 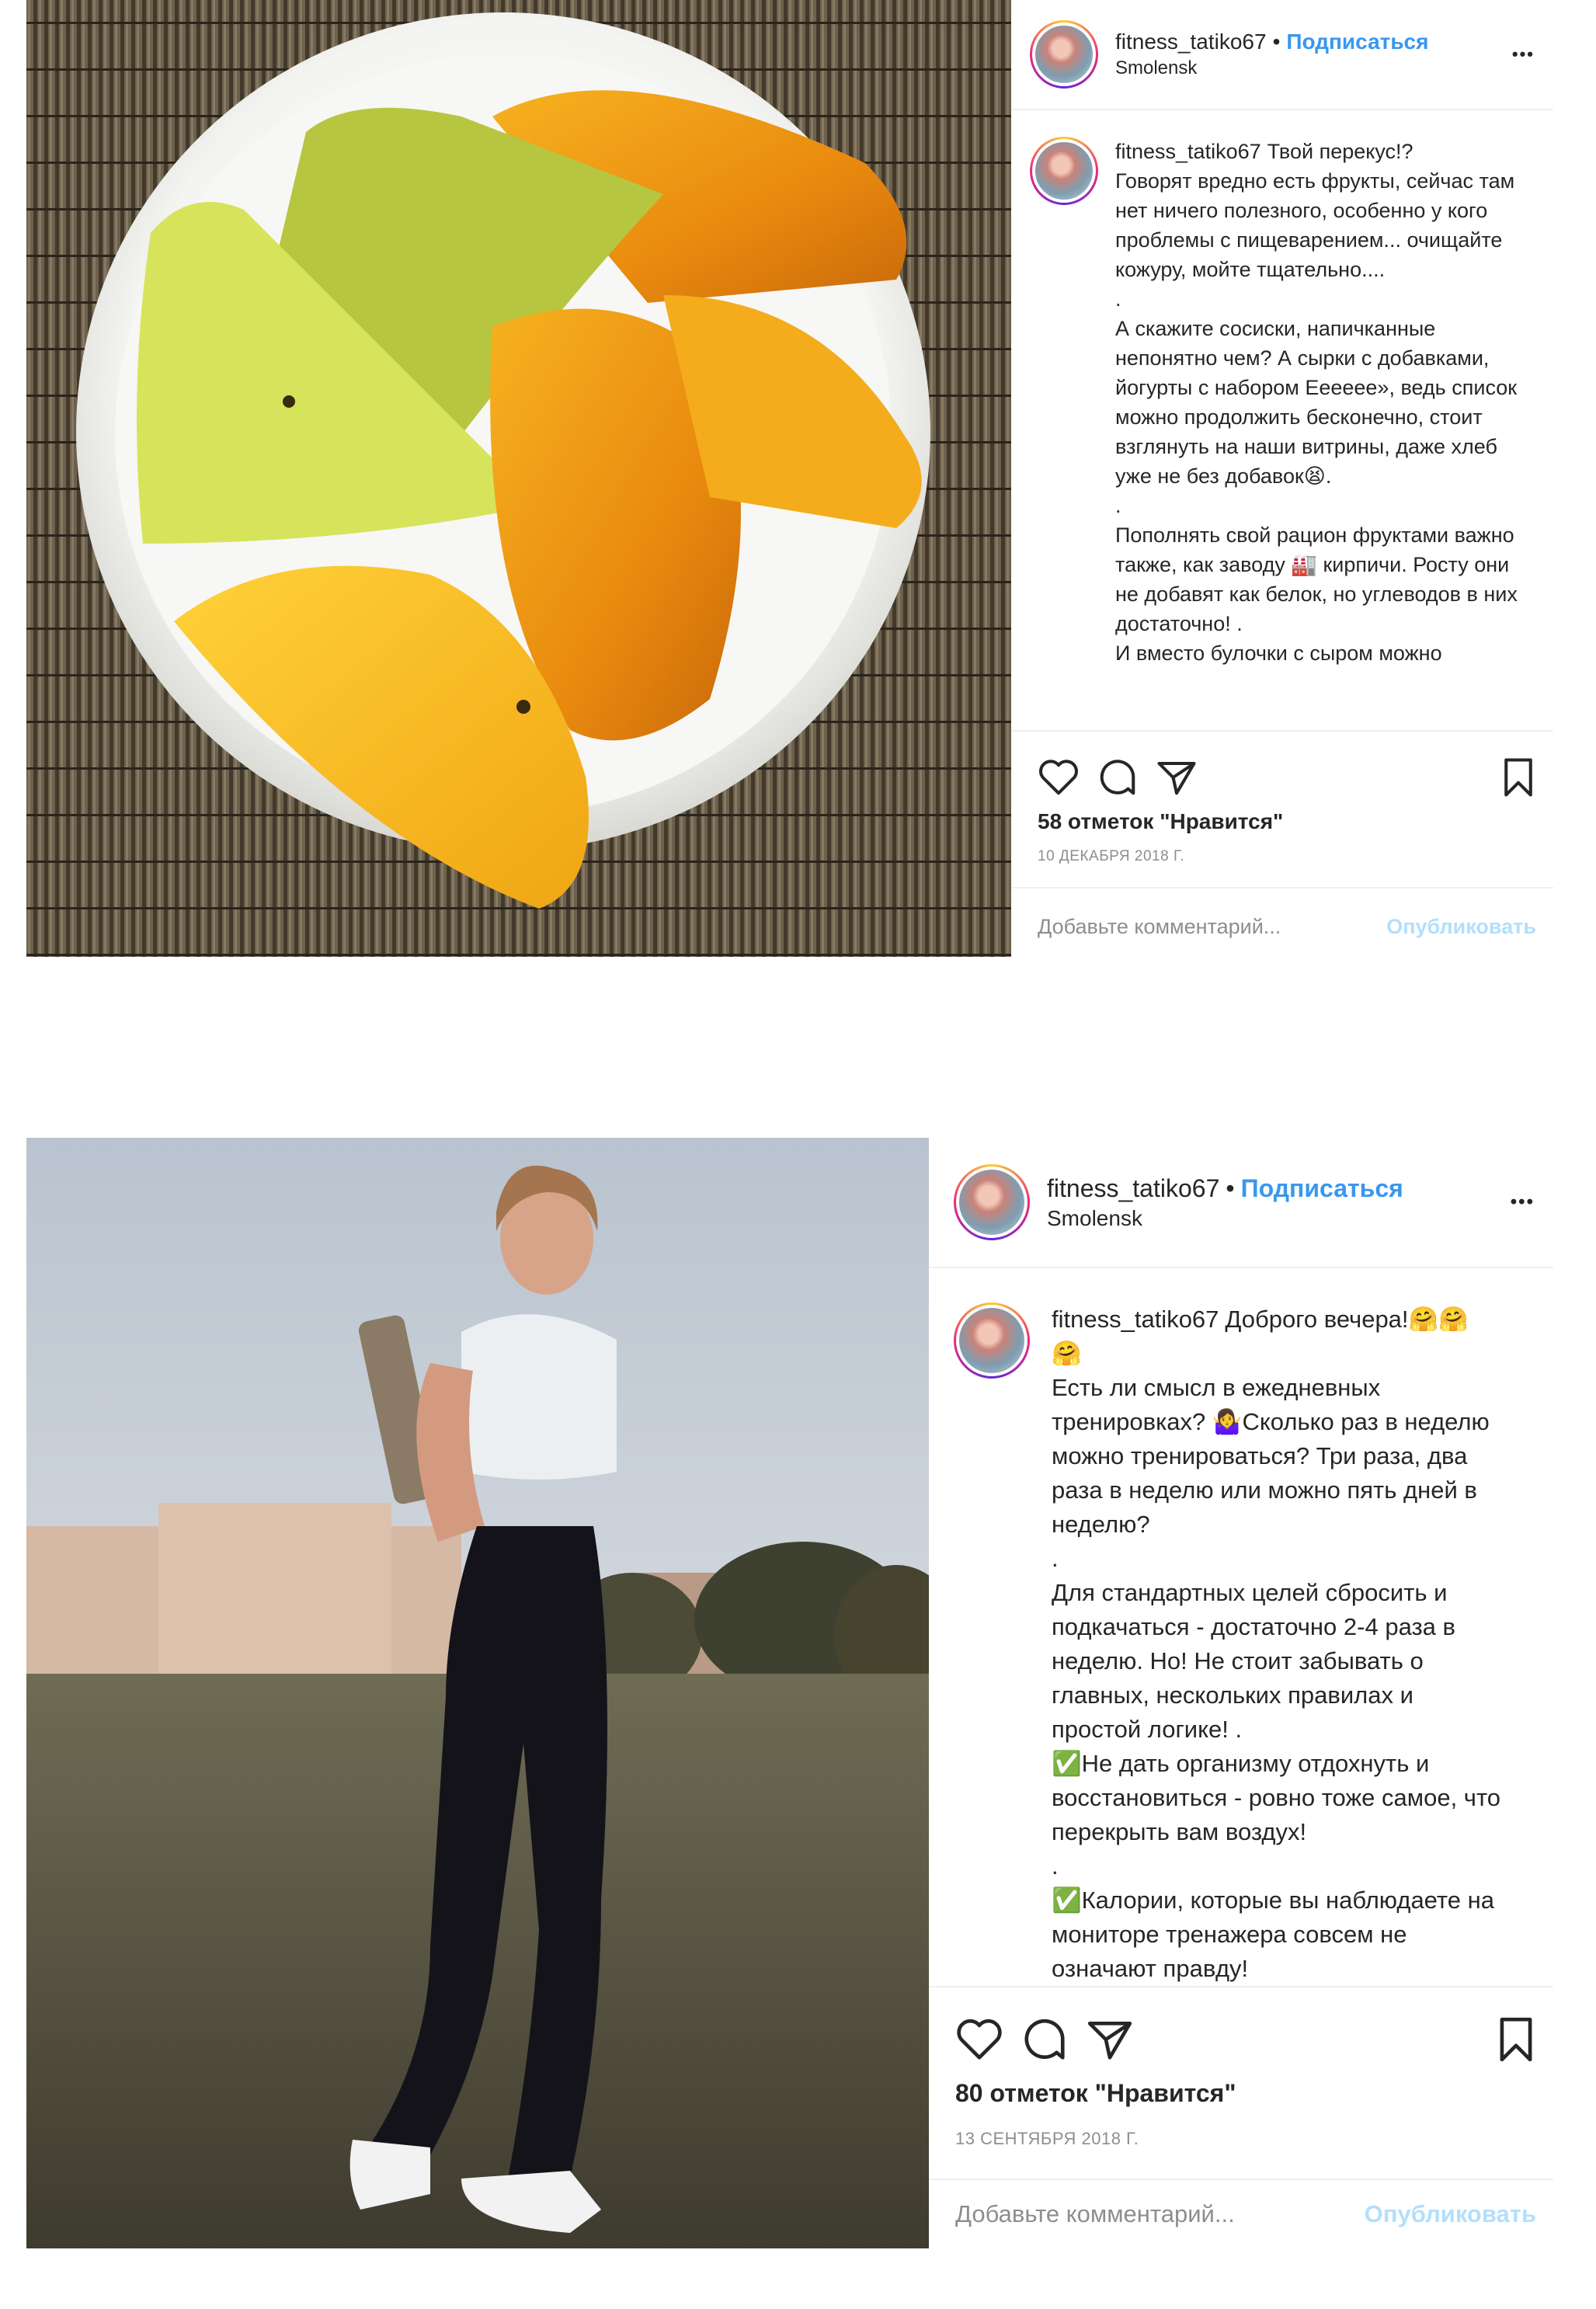 What do you see at coordinates (1095, 2093) in the screenshot?
I see `likes-count: 80 отметок "Нравится"` at bounding box center [1095, 2093].